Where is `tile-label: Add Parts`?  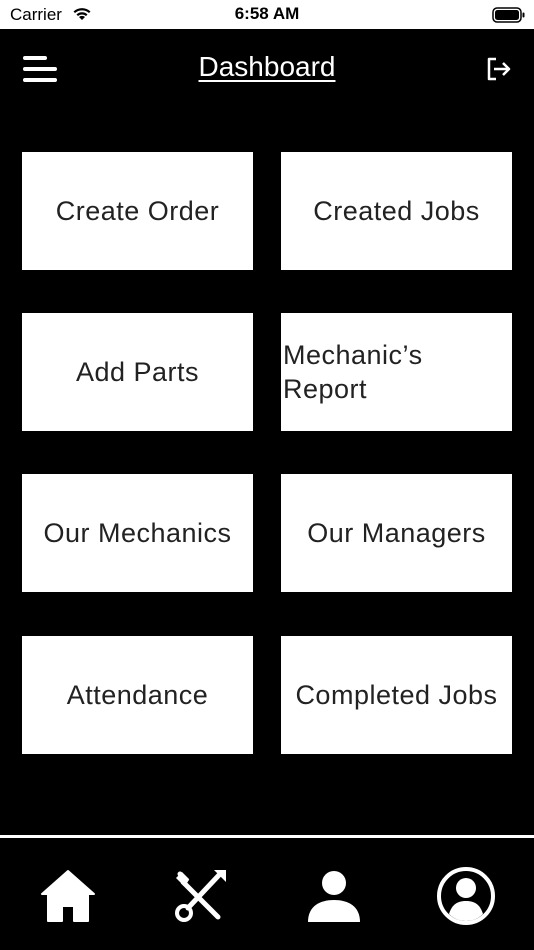
tile-label: Add Parts is located at coordinates (137, 371).